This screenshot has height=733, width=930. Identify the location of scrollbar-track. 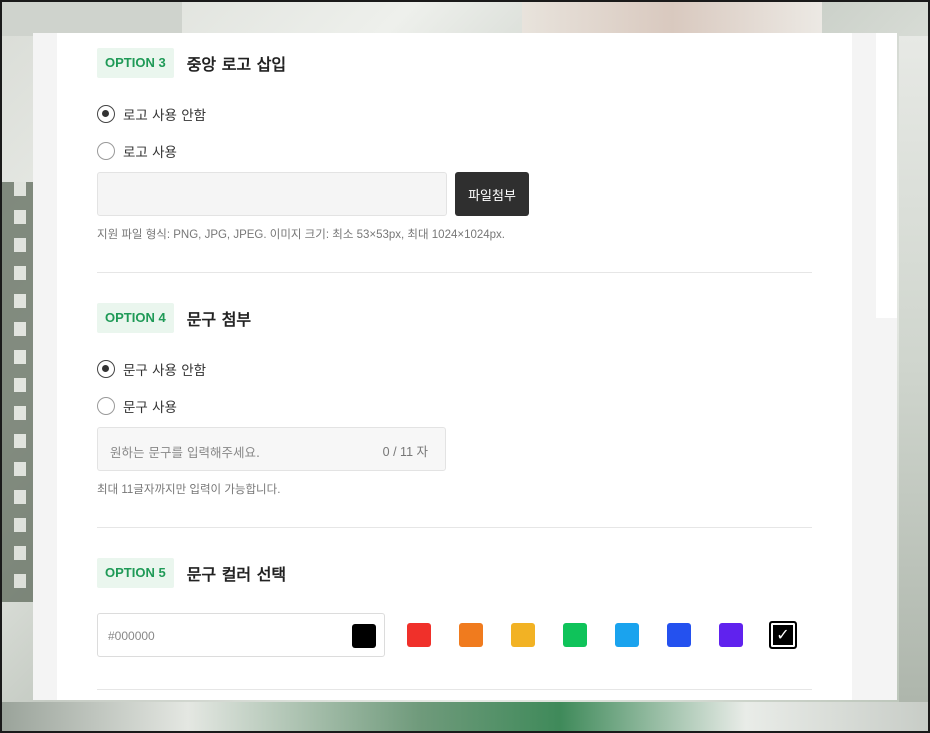
(874, 366).